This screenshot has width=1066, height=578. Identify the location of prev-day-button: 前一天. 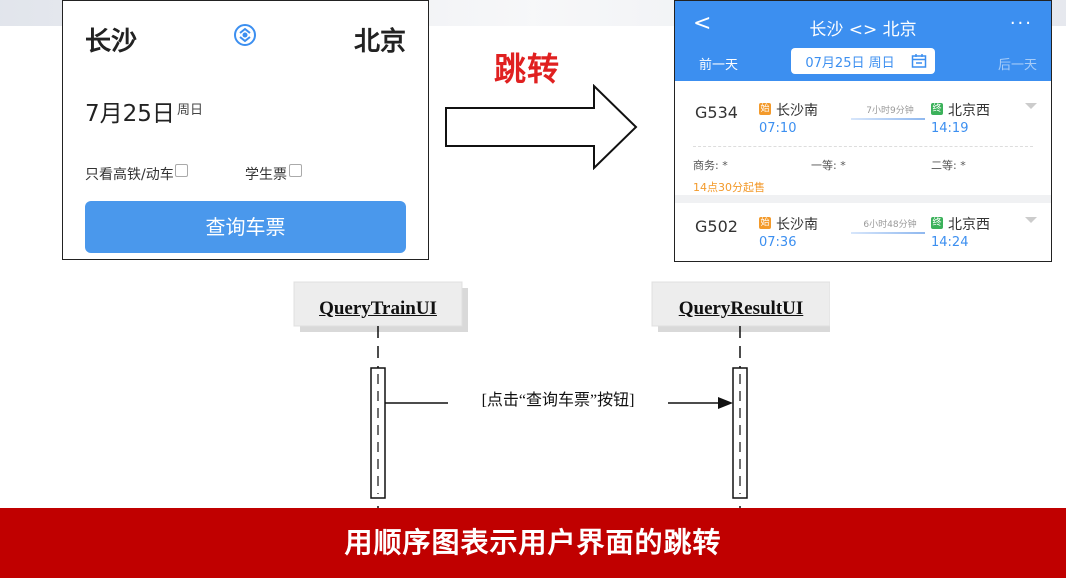
(718, 63).